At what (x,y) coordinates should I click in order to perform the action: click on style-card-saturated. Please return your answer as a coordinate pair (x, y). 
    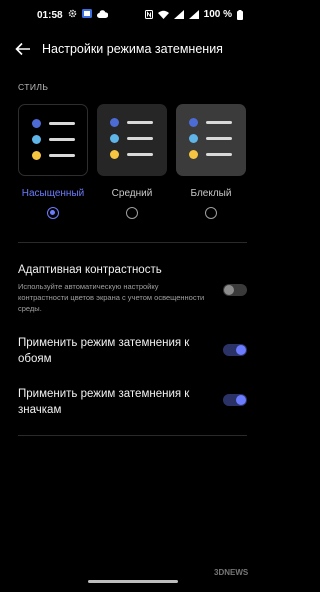
    Looking at the image, I should click on (53, 140).